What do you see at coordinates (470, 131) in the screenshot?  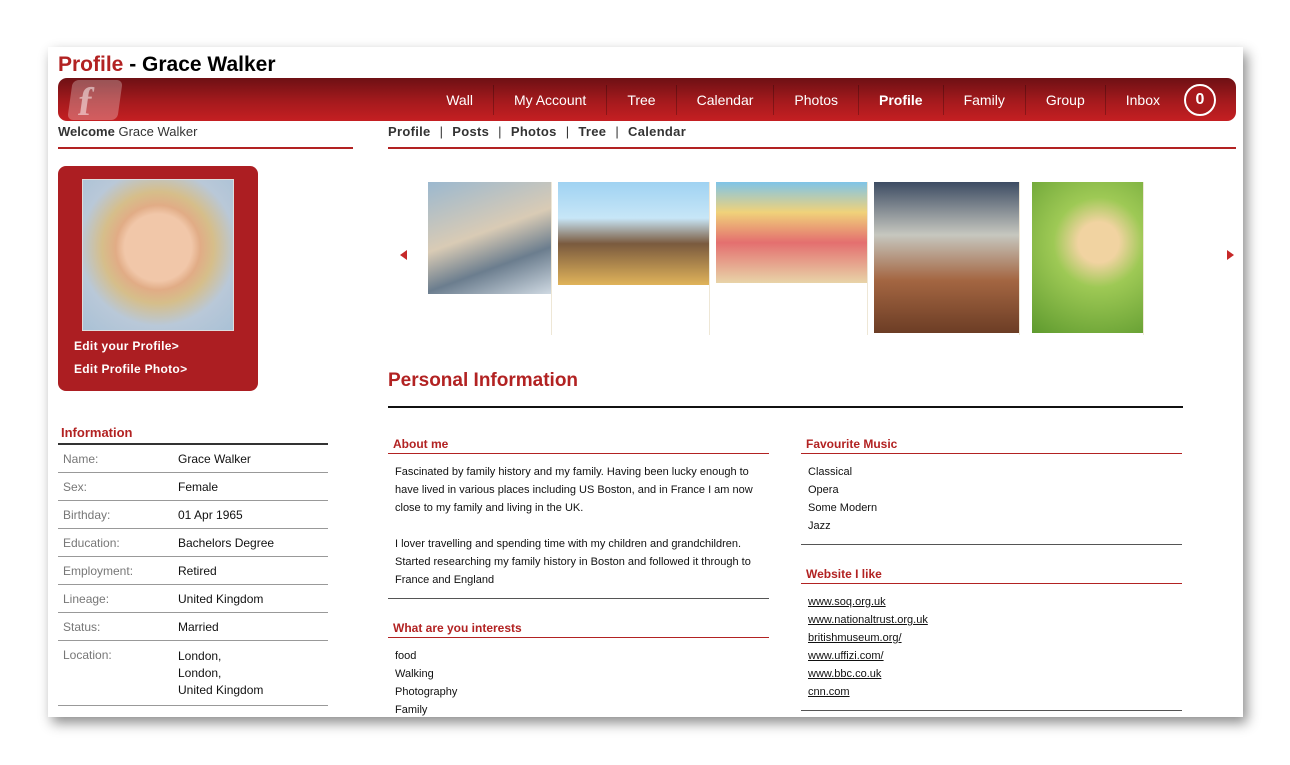 I see `subnav-posts: Posts` at bounding box center [470, 131].